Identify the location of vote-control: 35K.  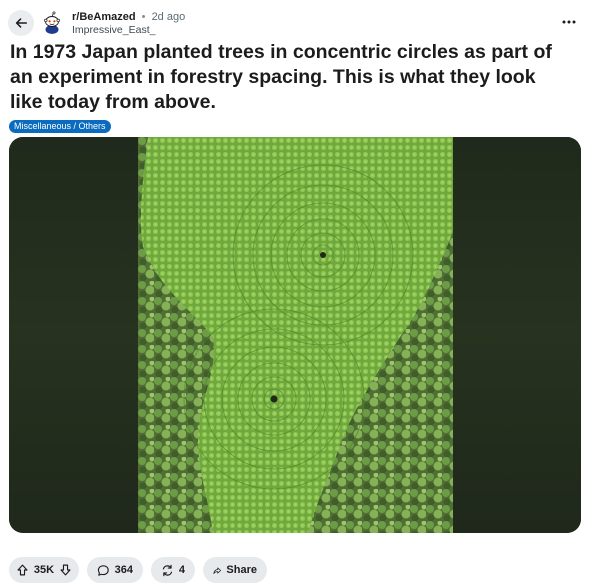
(44, 570).